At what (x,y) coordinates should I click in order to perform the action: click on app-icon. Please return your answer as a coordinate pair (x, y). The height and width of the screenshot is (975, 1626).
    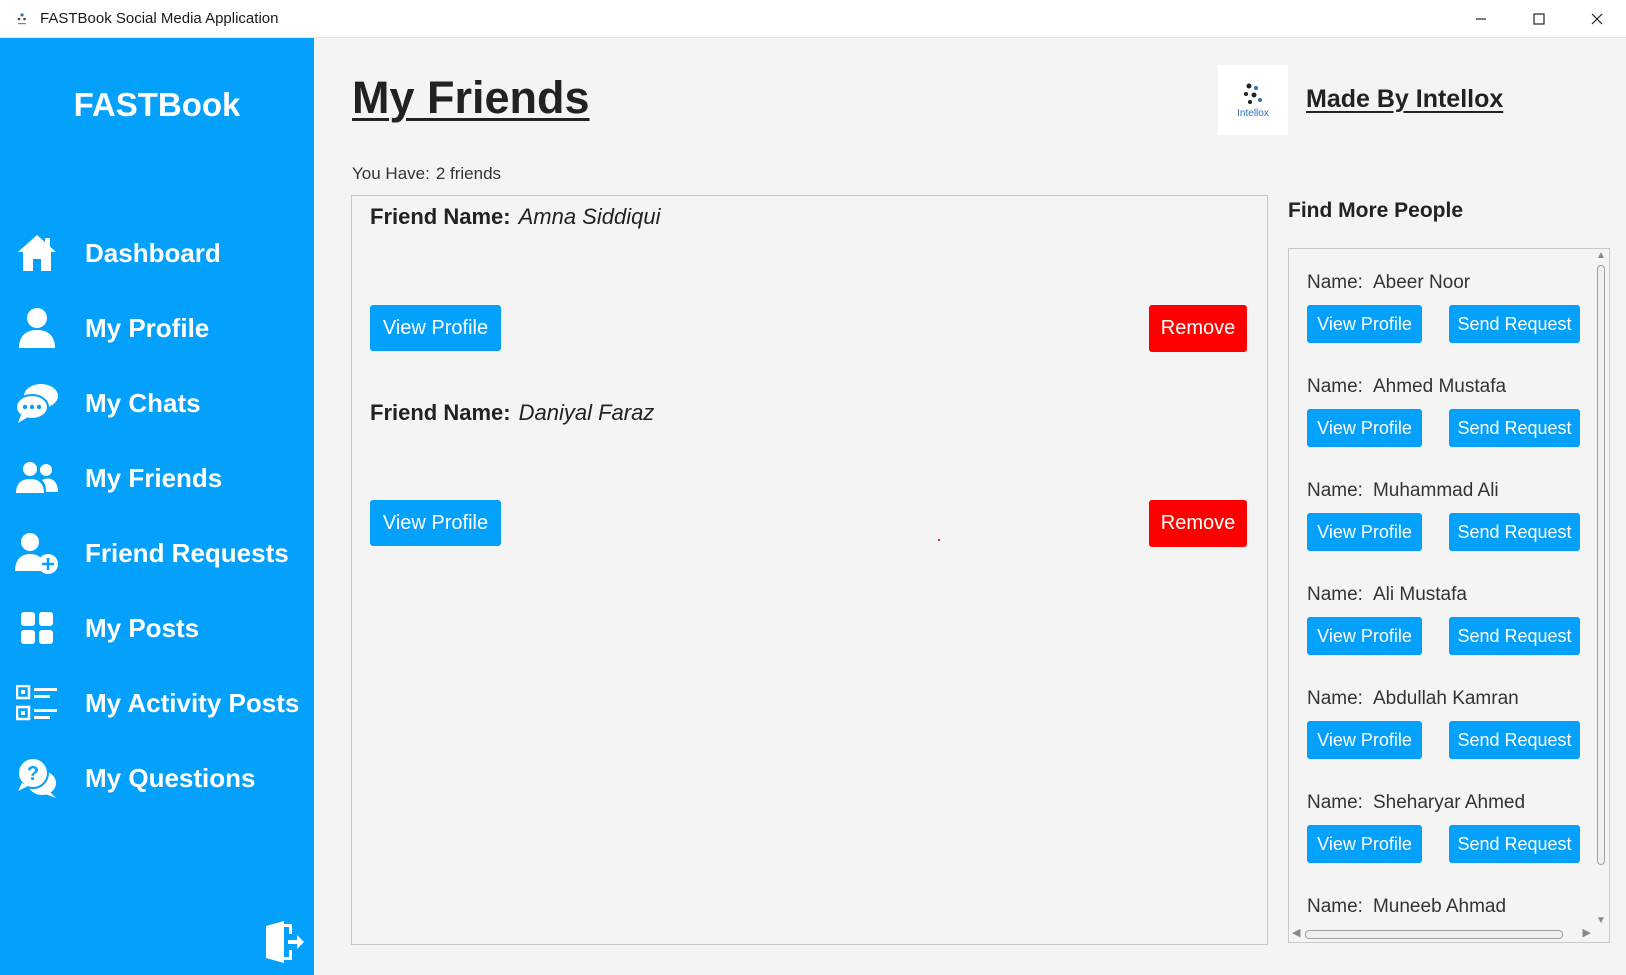
    Looking at the image, I should click on (22, 19).